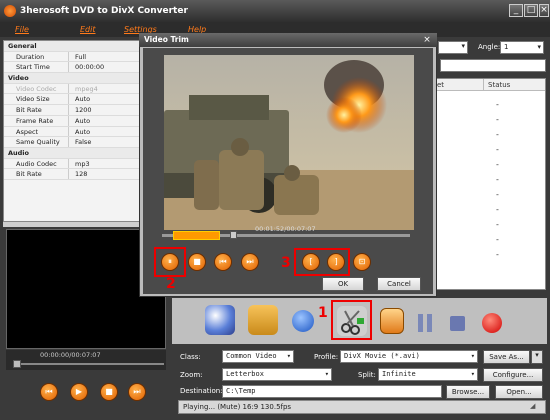 This screenshot has width=550, height=420. What do you see at coordinates (427, 40) in the screenshot?
I see `dialog-close-button: ×` at bounding box center [427, 40].